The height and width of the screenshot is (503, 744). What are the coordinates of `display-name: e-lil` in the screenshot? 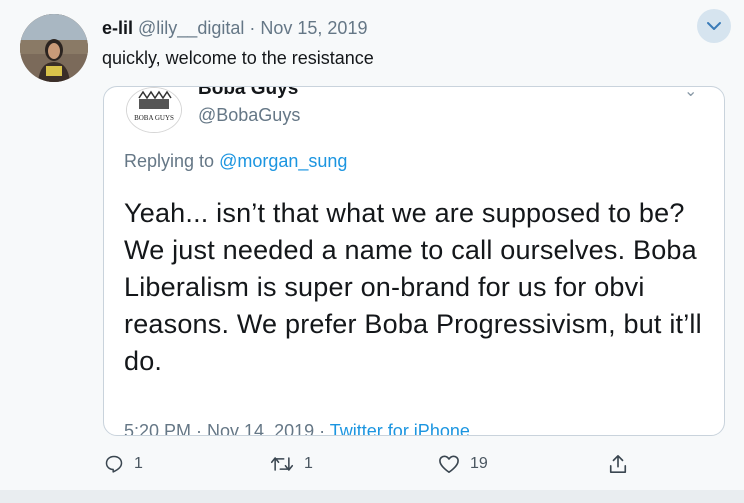 It's located at (117, 28).